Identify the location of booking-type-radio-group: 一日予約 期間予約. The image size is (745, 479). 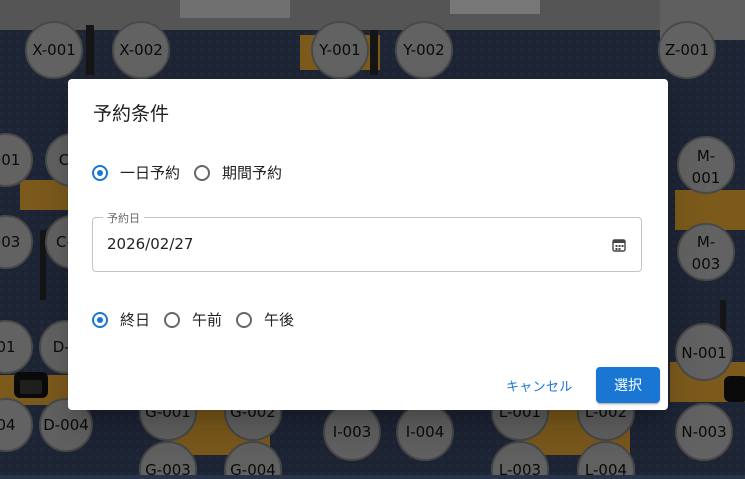
(194, 172).